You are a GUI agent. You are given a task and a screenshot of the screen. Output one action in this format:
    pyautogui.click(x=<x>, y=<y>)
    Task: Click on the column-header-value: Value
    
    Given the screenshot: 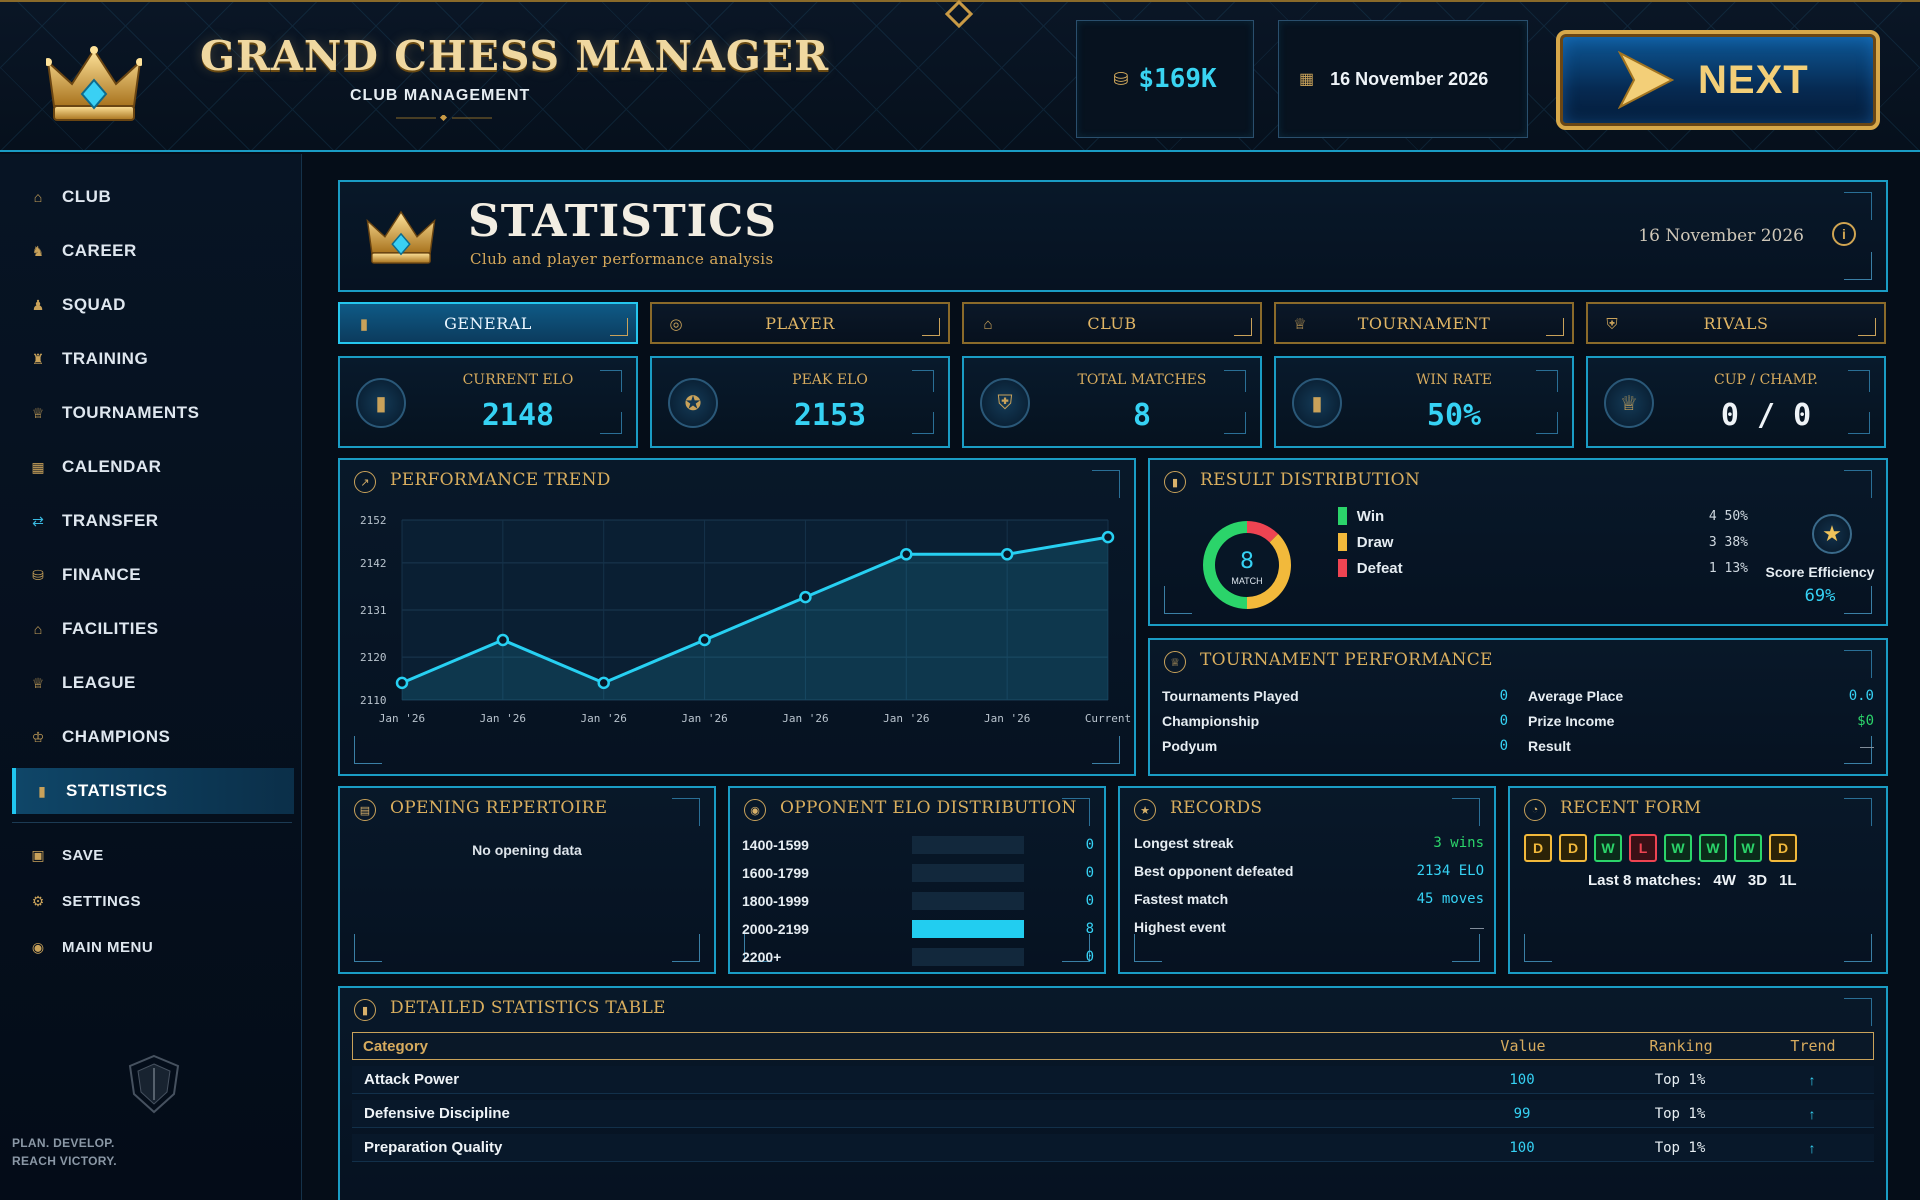 What is the action you would take?
    pyautogui.click(x=1523, y=1046)
    